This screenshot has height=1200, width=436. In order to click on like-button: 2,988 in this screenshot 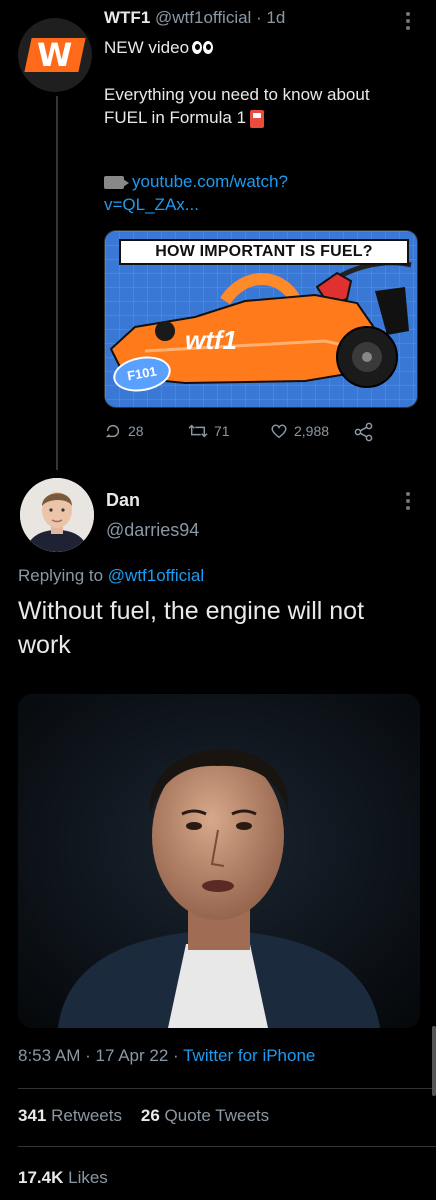, I will do `click(299, 431)`.